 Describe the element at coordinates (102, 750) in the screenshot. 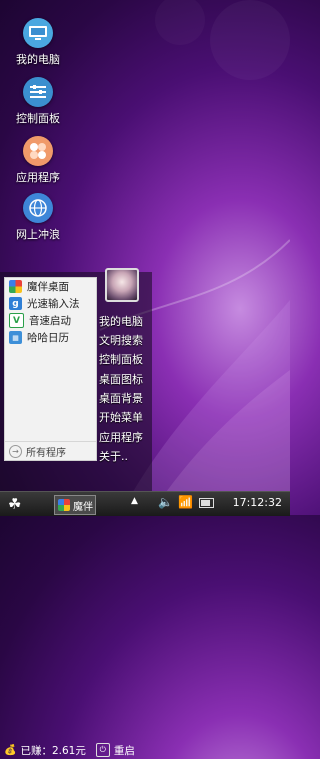

I see `power-icon: ⏻` at that location.